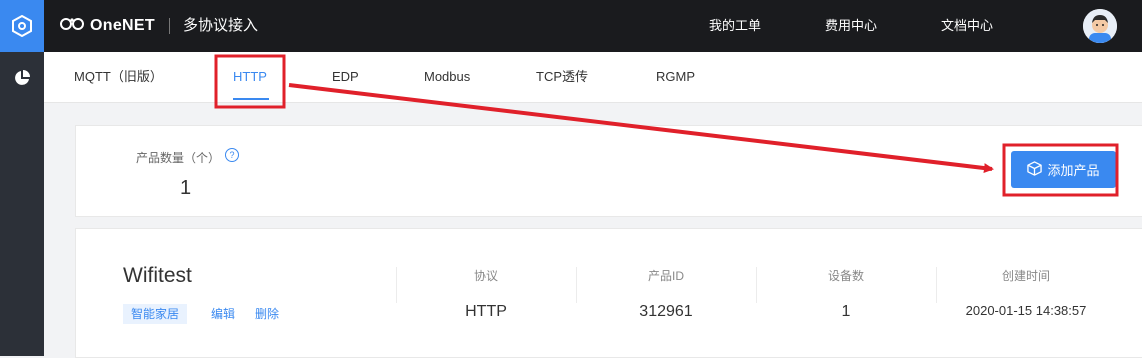 The image size is (1142, 358). I want to click on box-icon, so click(1035, 169).